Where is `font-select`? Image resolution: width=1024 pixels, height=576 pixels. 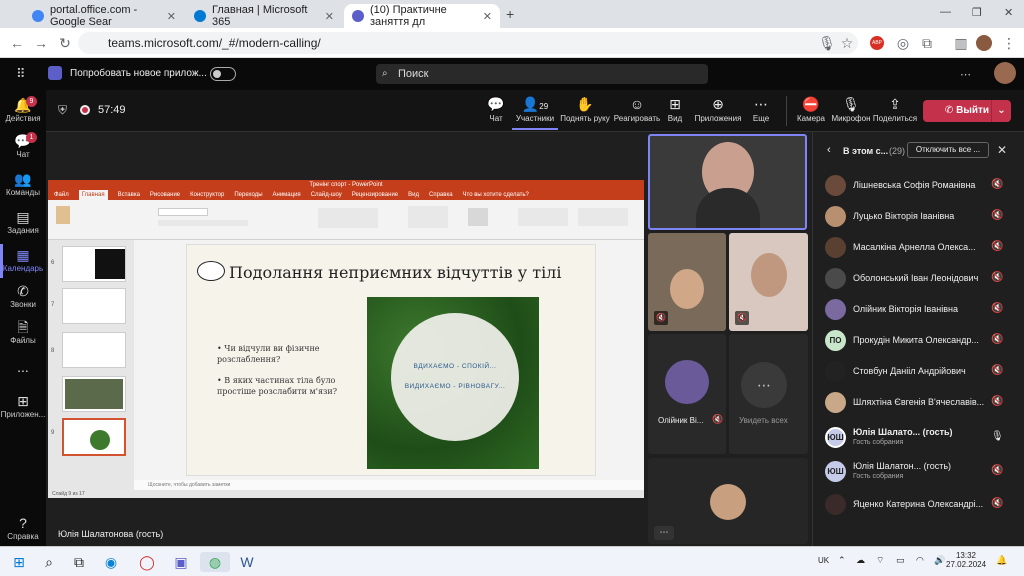
font-select is located at coordinates (183, 212).